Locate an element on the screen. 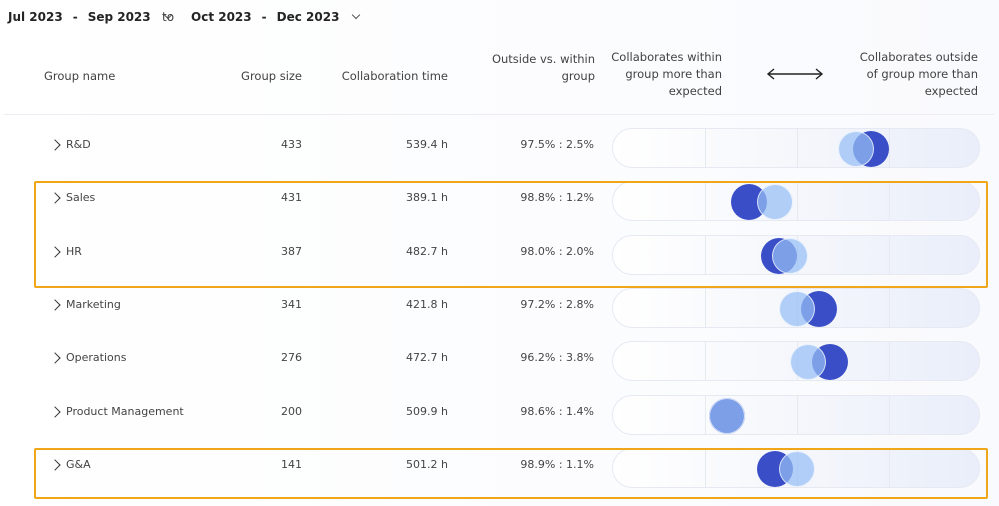 The width and height of the screenshot is (999, 506). ratio-cell: 97.5% : 2.5% is located at coordinates (557, 144).